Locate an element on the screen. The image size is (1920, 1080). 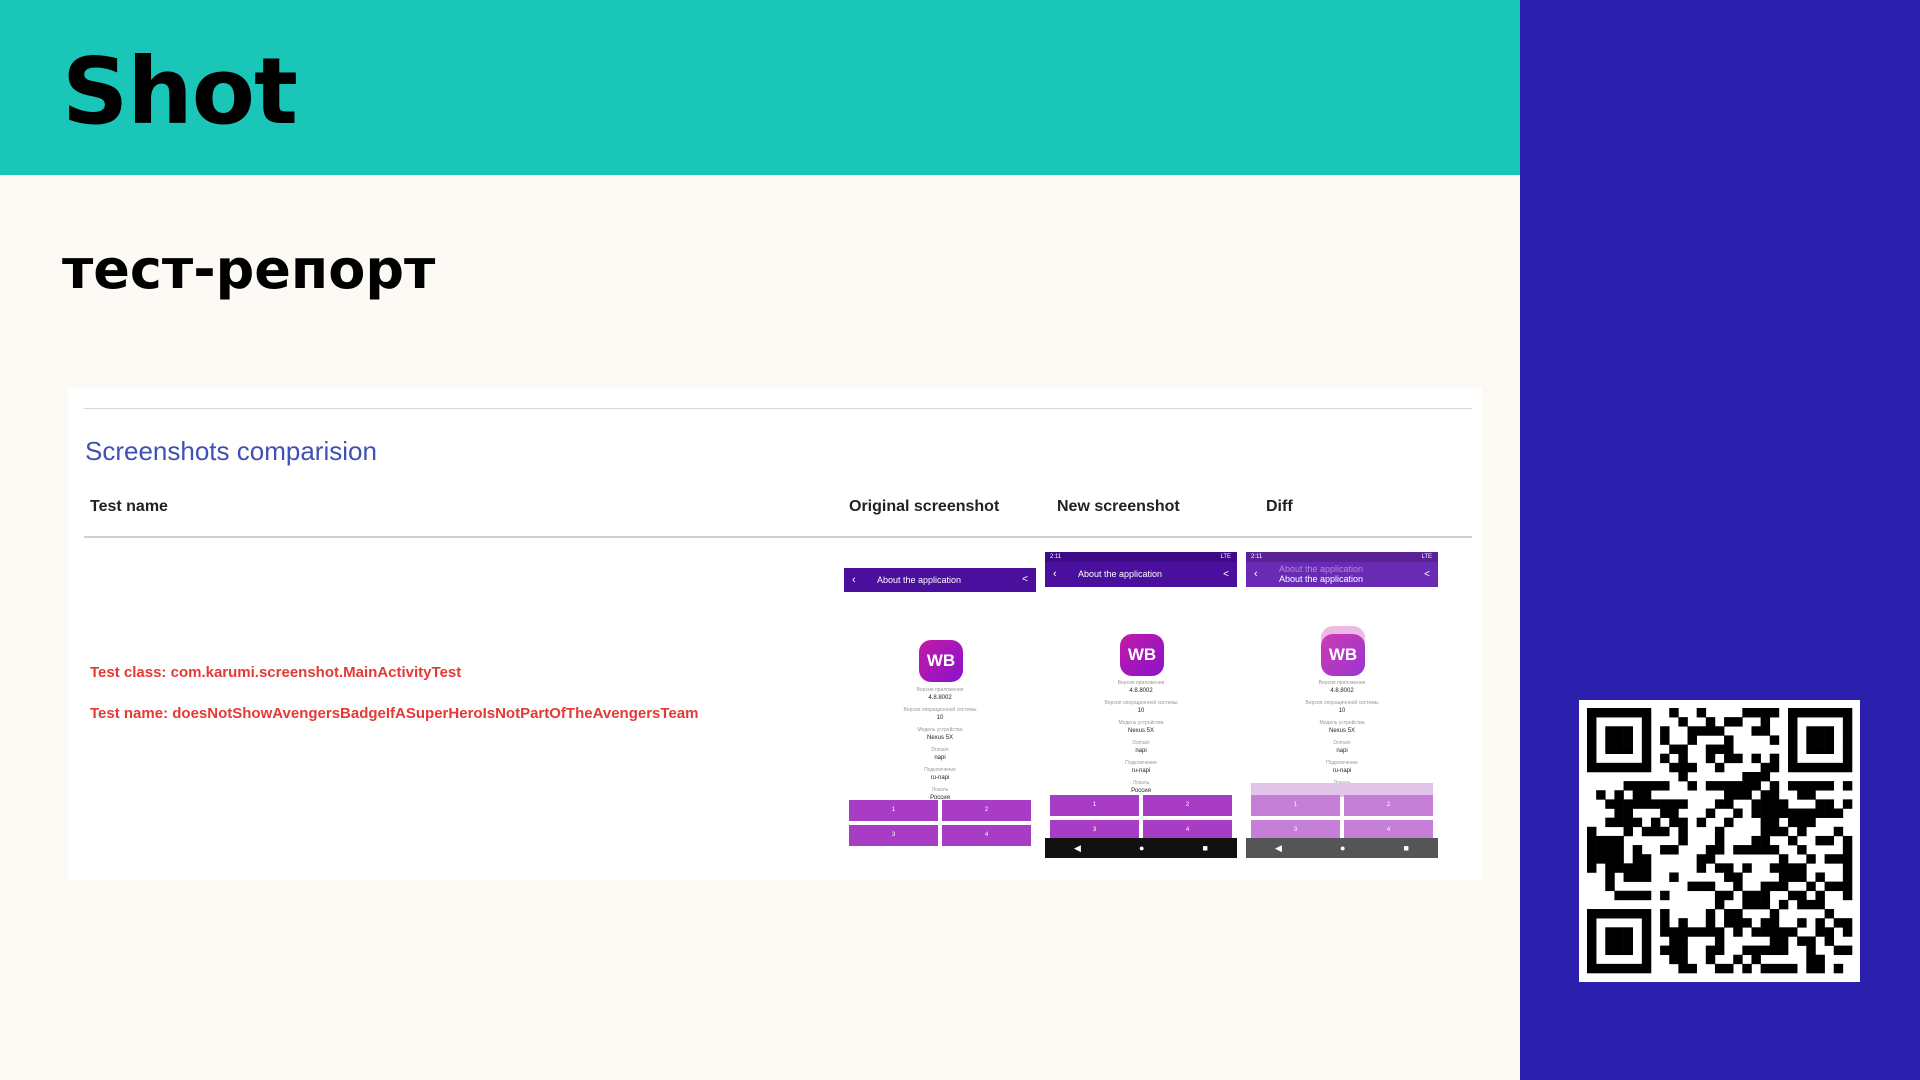
report-heading: Screenshots comparision is located at coordinates (231, 451).